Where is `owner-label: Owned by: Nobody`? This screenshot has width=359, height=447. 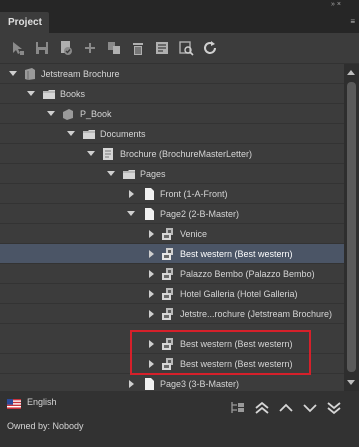 owner-label: Owned by: Nobody is located at coordinates (45, 426).